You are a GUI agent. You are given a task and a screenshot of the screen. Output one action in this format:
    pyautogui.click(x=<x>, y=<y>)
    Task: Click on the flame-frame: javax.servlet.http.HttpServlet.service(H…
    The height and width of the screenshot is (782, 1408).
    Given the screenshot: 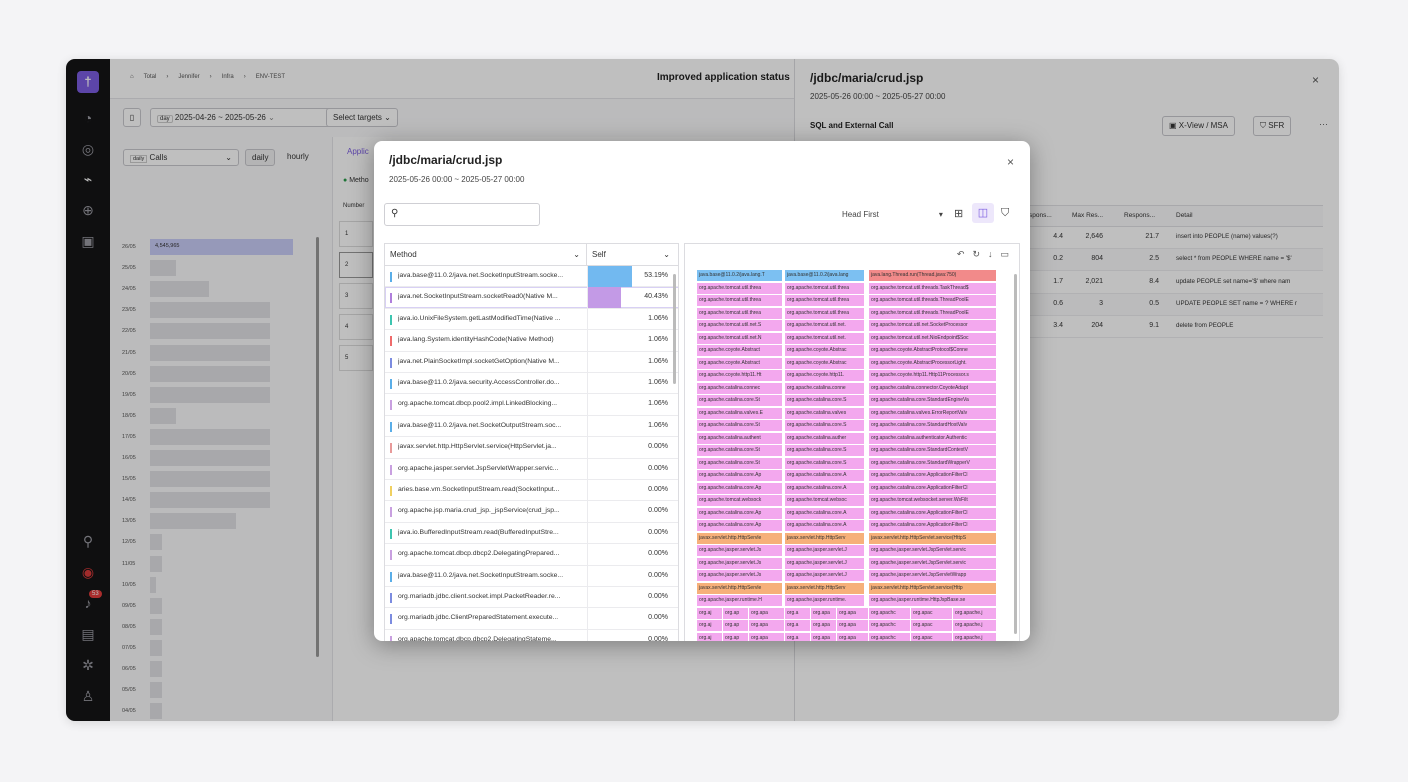 What is the action you would take?
    pyautogui.click(x=933, y=538)
    